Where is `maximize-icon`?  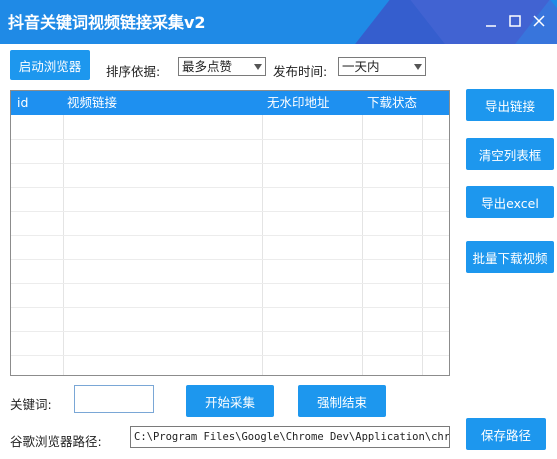 maximize-icon is located at coordinates (515, 21).